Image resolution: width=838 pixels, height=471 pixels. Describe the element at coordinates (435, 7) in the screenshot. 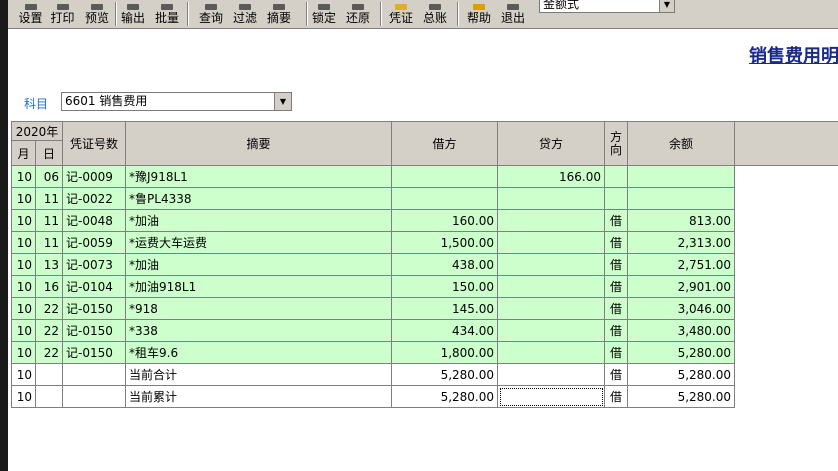

I see `ledger-icon` at that location.